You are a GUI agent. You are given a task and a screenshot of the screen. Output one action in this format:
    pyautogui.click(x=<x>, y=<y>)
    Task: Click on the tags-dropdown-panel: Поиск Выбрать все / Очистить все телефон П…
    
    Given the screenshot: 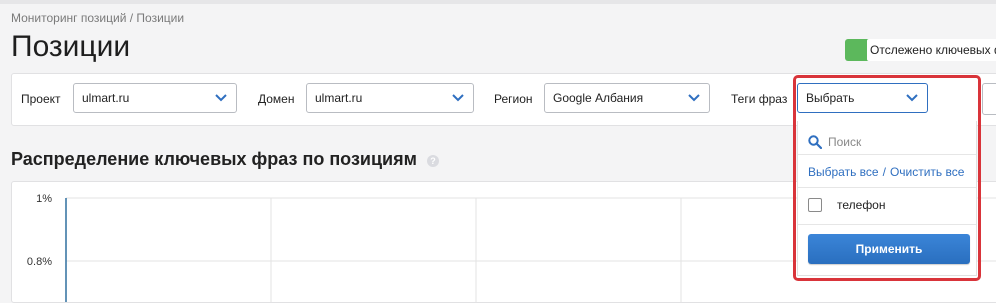 What is the action you would take?
    pyautogui.click(x=887, y=198)
    